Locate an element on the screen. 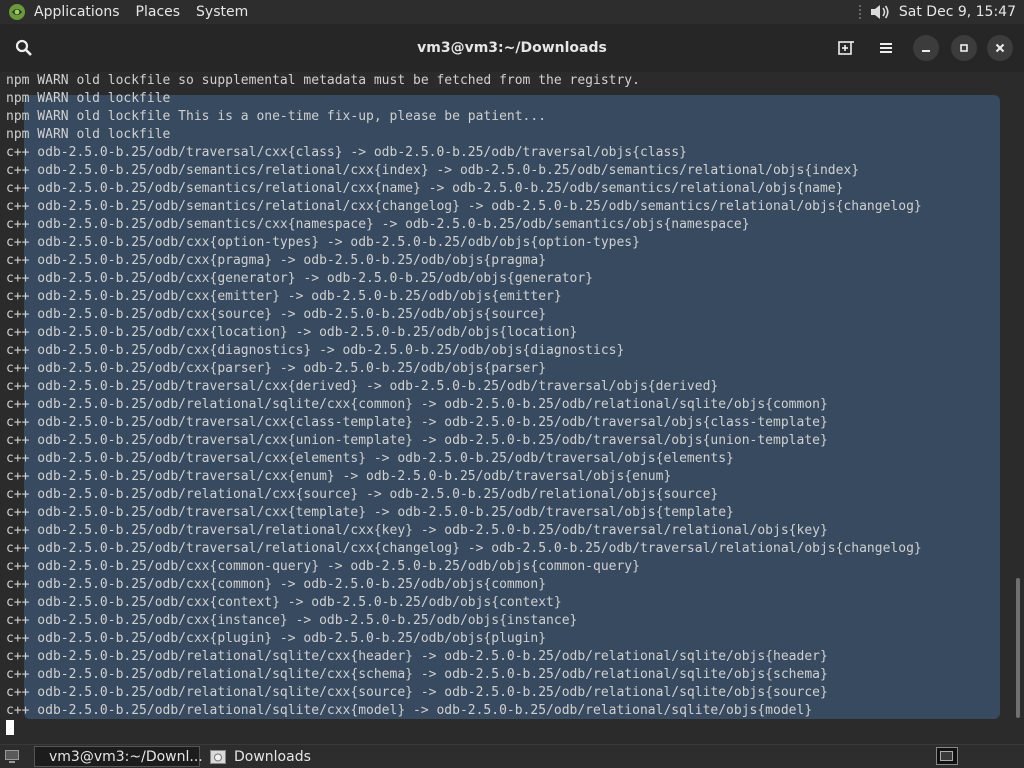 This screenshot has width=1024, height=768. new-tab-icon is located at coordinates (846, 48).